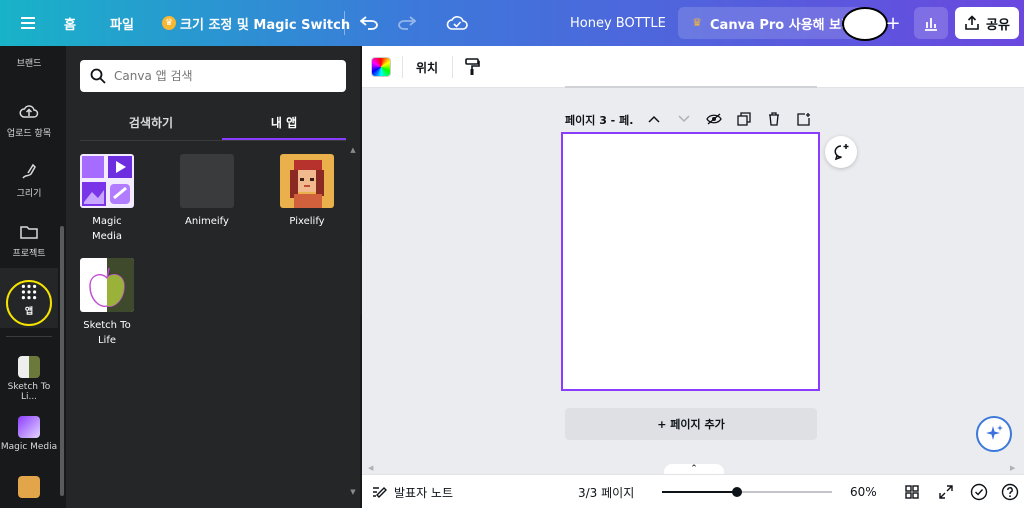 The image size is (1024, 508). What do you see at coordinates (353, 150) in the screenshot?
I see `scroll-up-arrow-icon: ▲` at bounding box center [353, 150].